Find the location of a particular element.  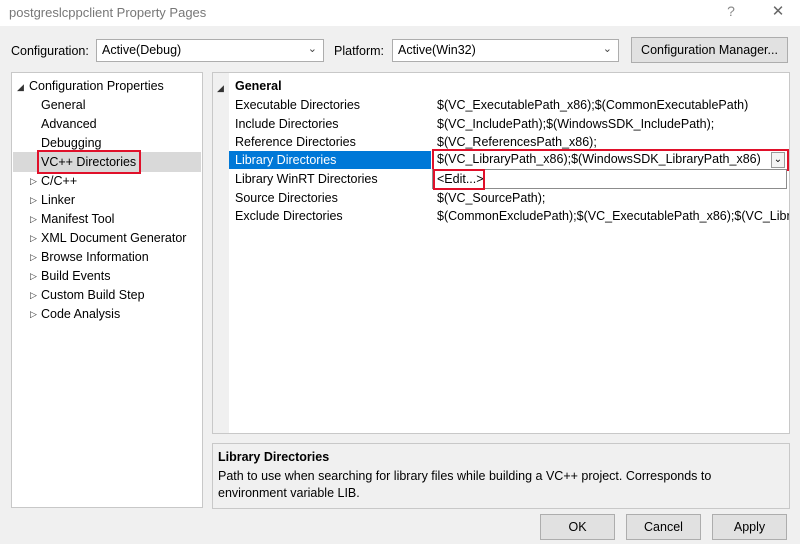

tree-item-linker: Linker is located at coordinates (58, 200).